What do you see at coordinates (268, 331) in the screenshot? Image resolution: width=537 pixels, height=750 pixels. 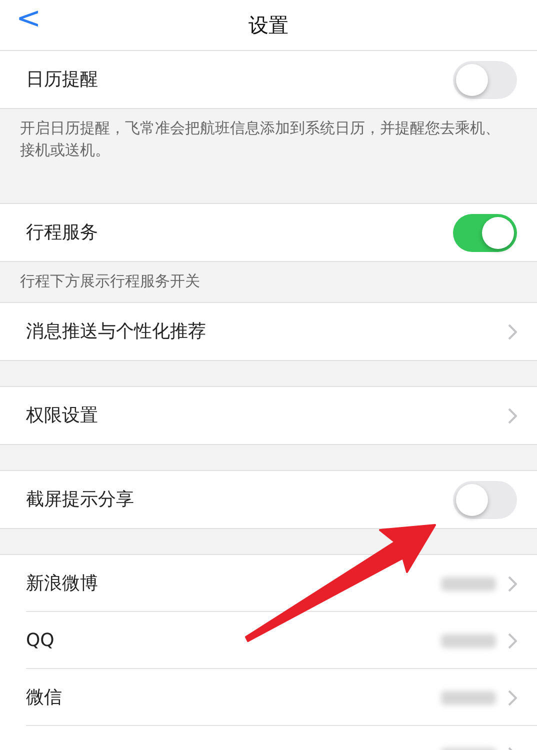 I see `settings-row: 消息推送与个性化推荐` at bounding box center [268, 331].